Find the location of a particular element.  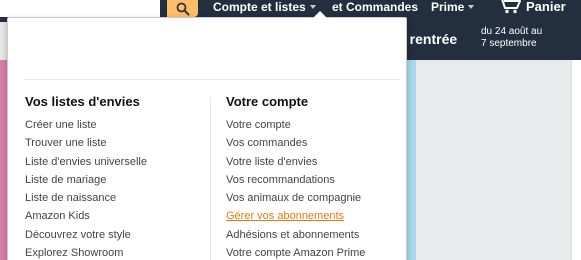

account-item-your-orders: Vos commandes is located at coordinates (295, 143).